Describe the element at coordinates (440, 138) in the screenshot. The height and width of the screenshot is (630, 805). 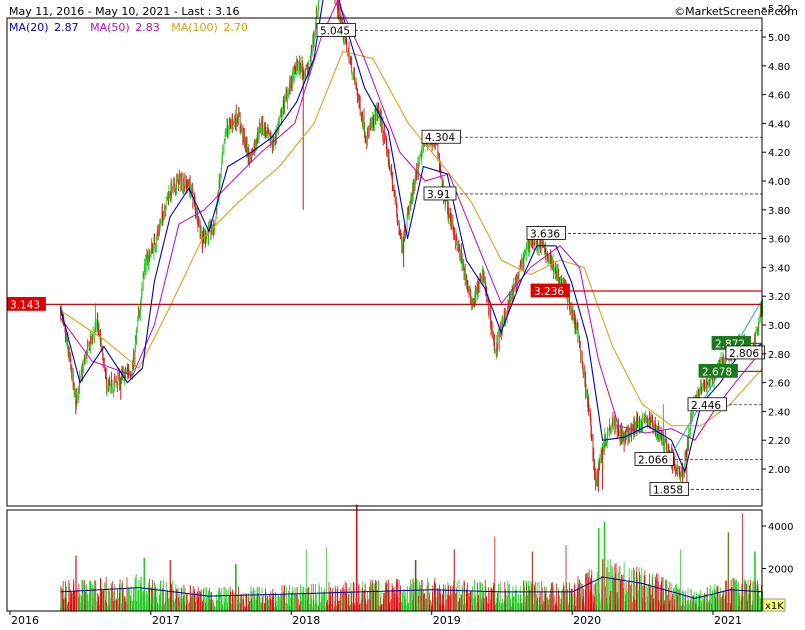
I see `level-label: 4.304` at that location.